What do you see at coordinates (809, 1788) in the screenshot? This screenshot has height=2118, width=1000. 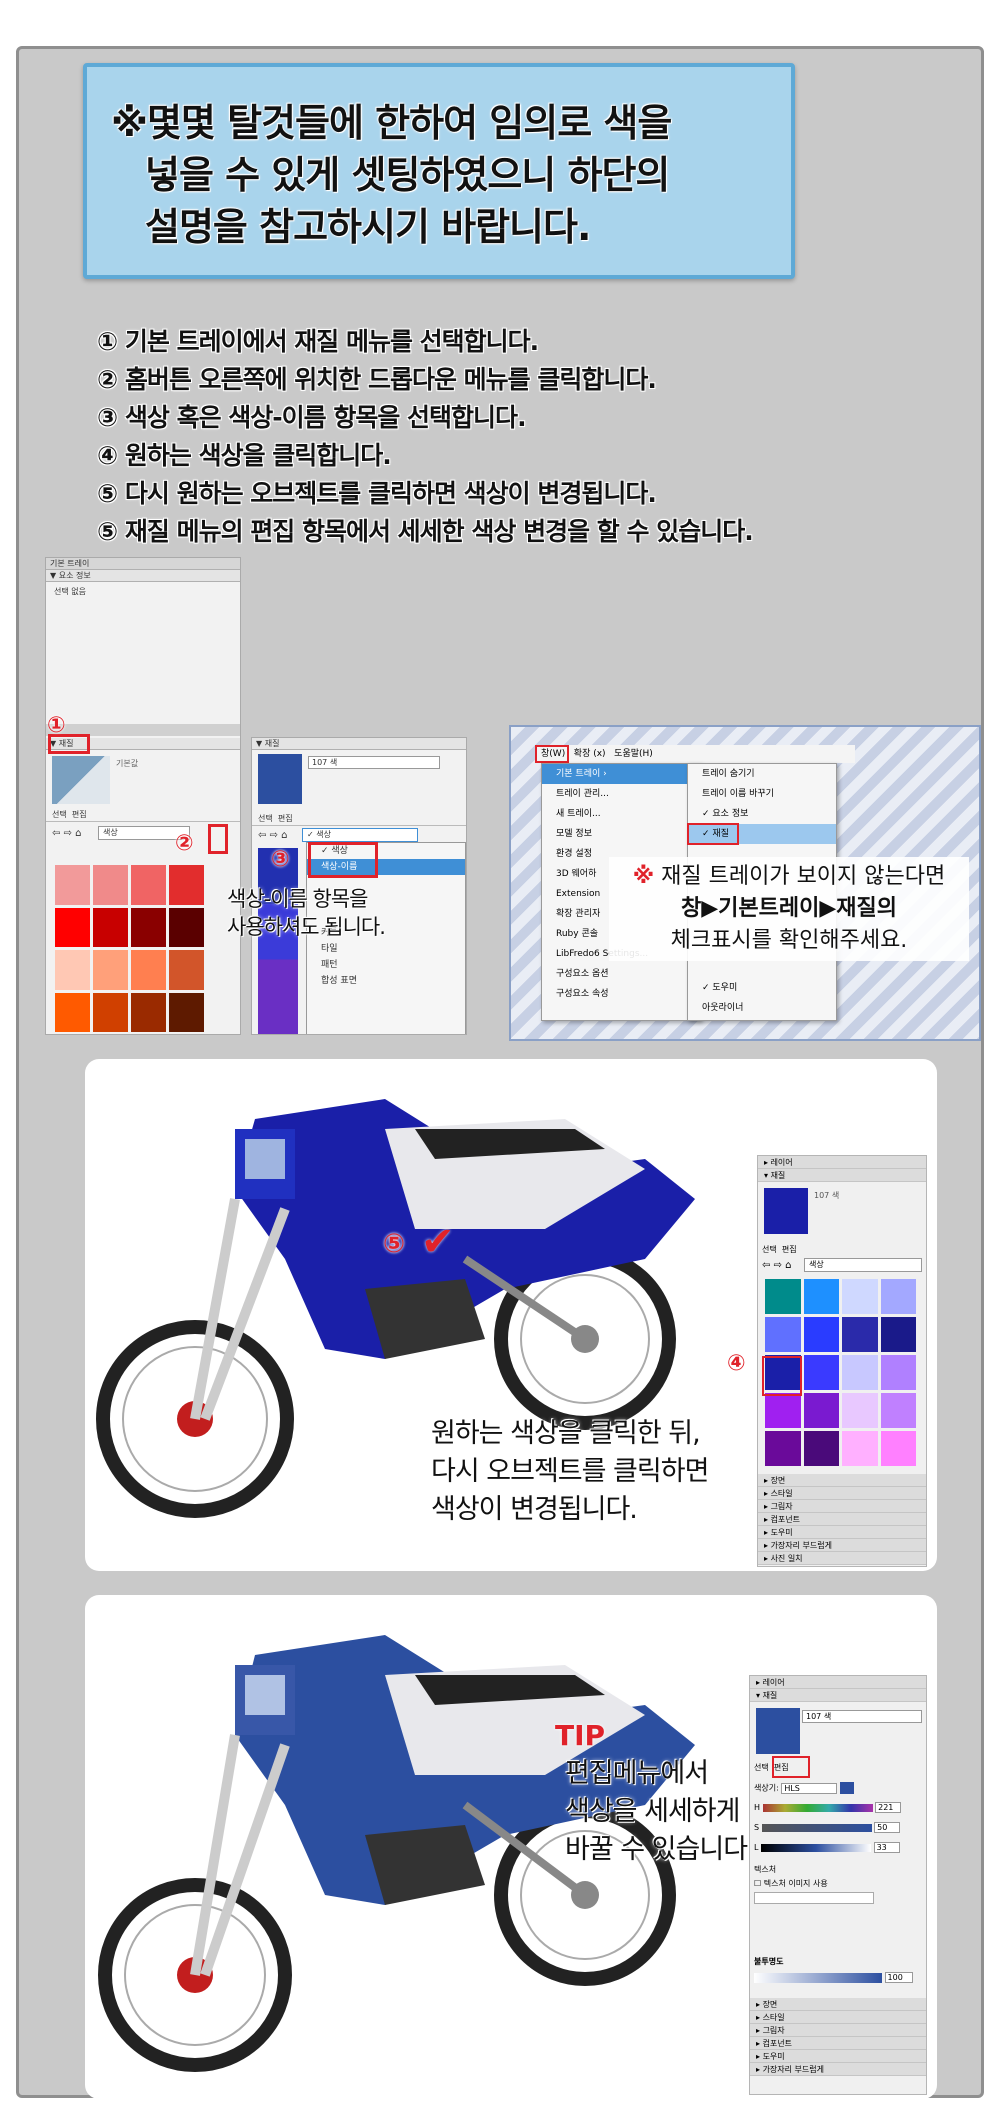 I see `side2-picker-select: HLS` at bounding box center [809, 1788].